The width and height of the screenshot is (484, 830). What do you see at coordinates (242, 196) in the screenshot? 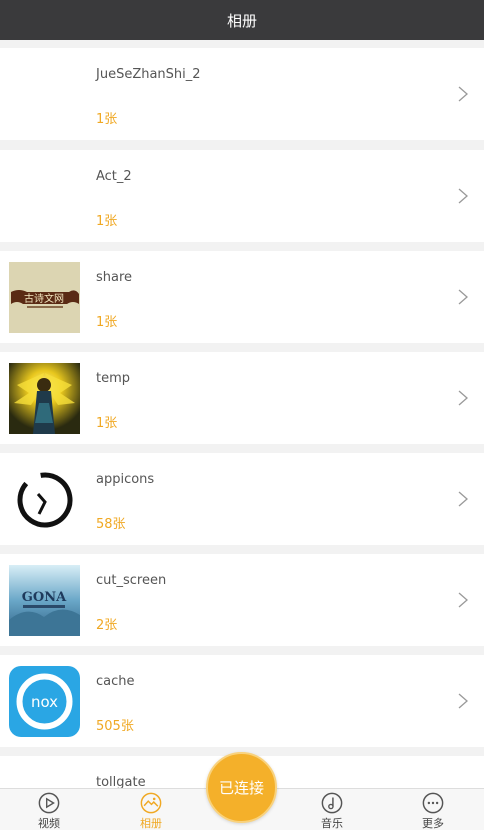
I see `album-row-act2: Act_2 1张` at bounding box center [242, 196].